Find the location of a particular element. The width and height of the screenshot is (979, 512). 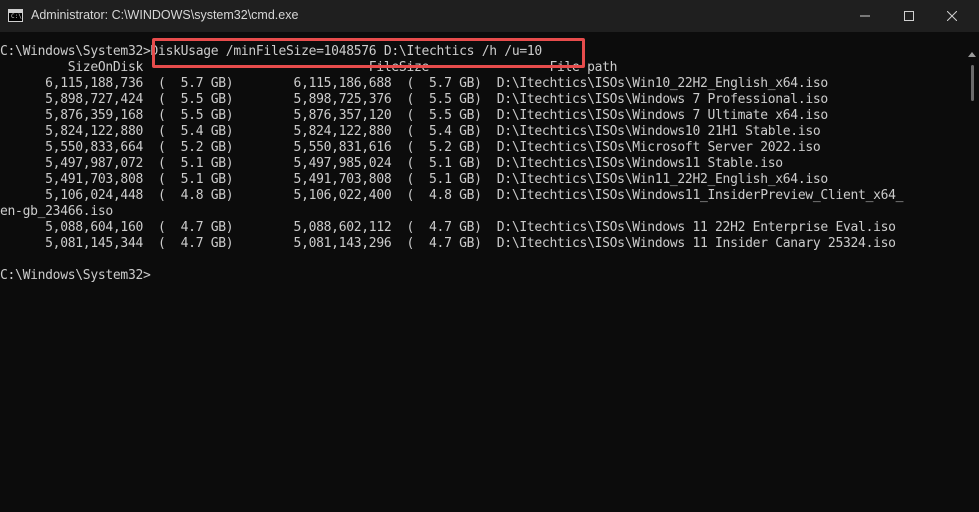

scroll-up-arrow-icon is located at coordinates (972, 54).